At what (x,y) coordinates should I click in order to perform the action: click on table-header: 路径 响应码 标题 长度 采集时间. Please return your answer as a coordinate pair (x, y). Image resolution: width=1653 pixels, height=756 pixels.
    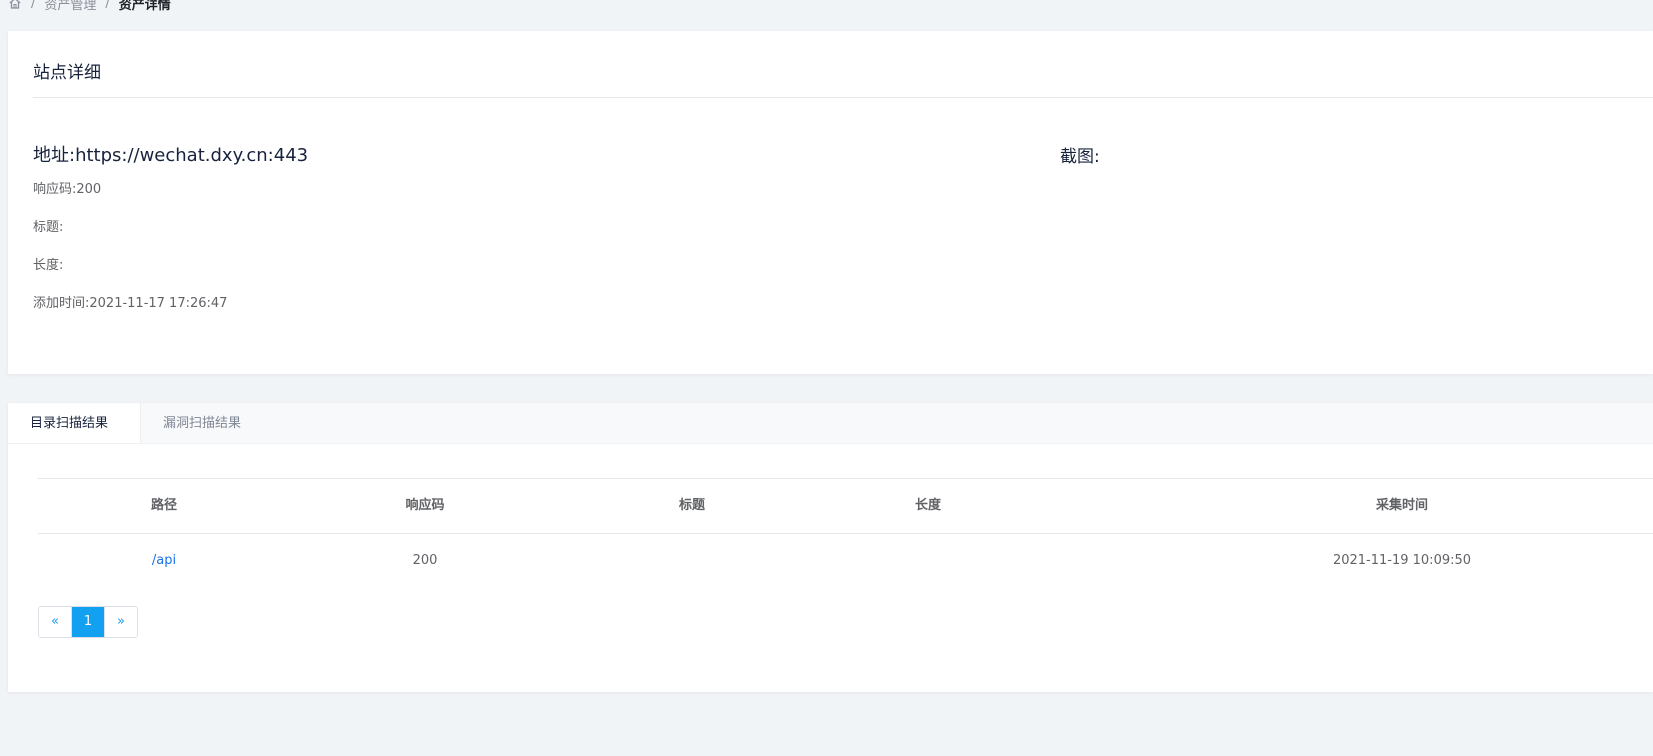
    Looking at the image, I should click on (845, 506).